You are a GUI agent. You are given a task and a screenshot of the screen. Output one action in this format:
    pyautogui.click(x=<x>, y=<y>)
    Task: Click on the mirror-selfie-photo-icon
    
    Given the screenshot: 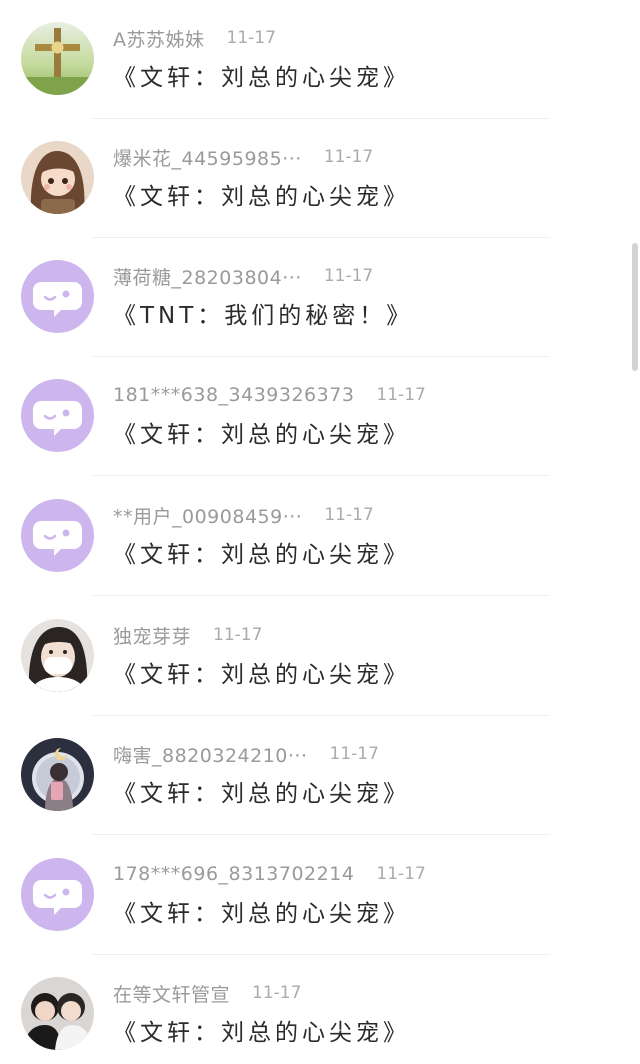 What is the action you would take?
    pyautogui.click(x=57, y=774)
    